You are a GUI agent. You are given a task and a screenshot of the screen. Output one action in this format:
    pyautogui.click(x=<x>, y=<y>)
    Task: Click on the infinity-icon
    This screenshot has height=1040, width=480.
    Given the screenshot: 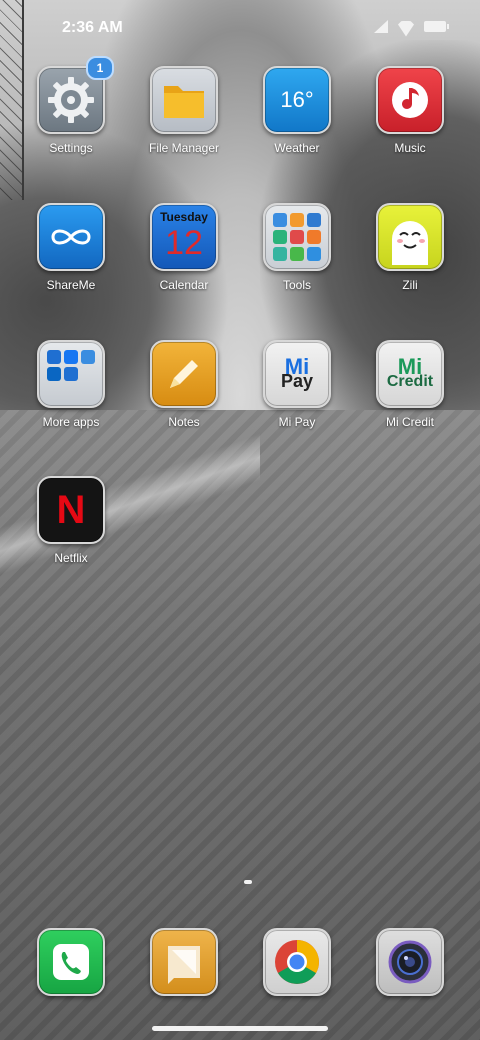 What is the action you would take?
    pyautogui.click(x=71, y=237)
    